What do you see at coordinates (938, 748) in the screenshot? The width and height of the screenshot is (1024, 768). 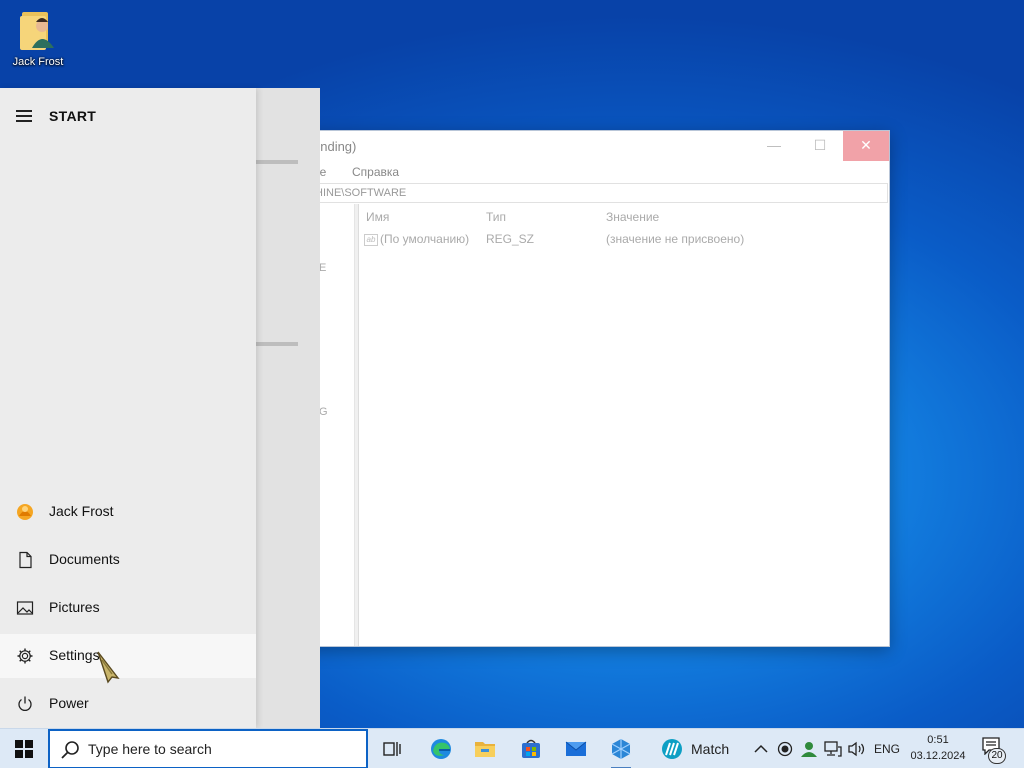 I see `taskbar-clock: 0:51 03.12.2024` at bounding box center [938, 748].